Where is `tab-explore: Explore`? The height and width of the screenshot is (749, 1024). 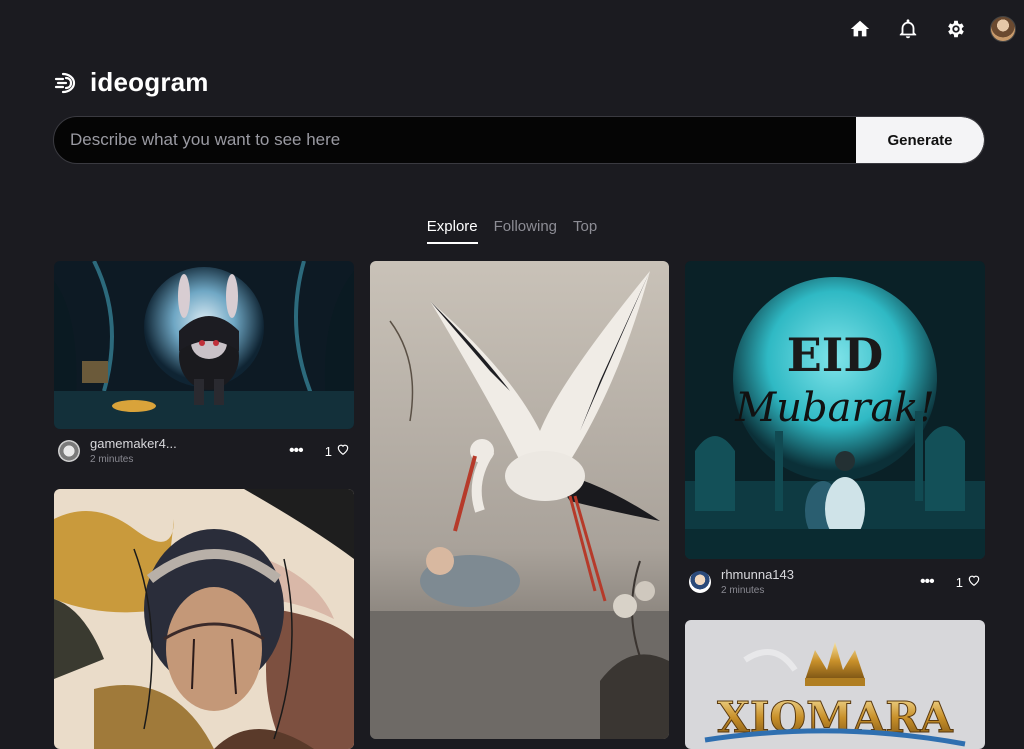
tab-explore: Explore is located at coordinates (452, 231).